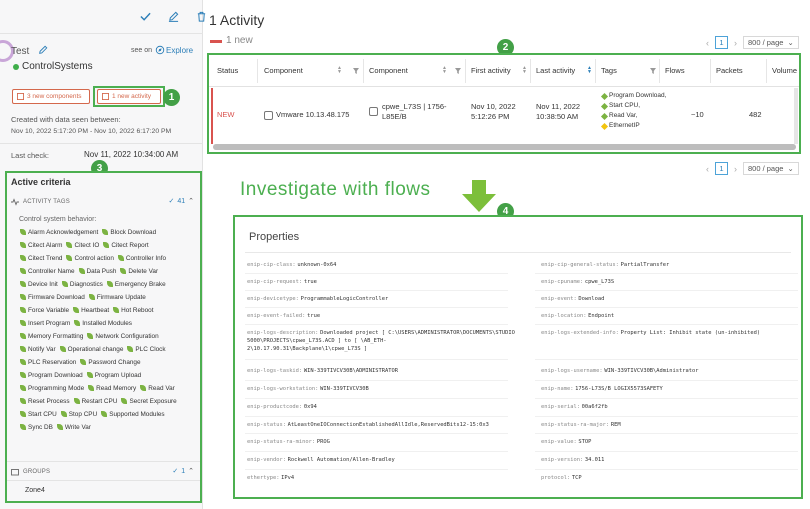 This screenshot has width=810, height=509. Describe the element at coordinates (55, 375) in the screenshot. I see `tag-label: Program Download` at that location.